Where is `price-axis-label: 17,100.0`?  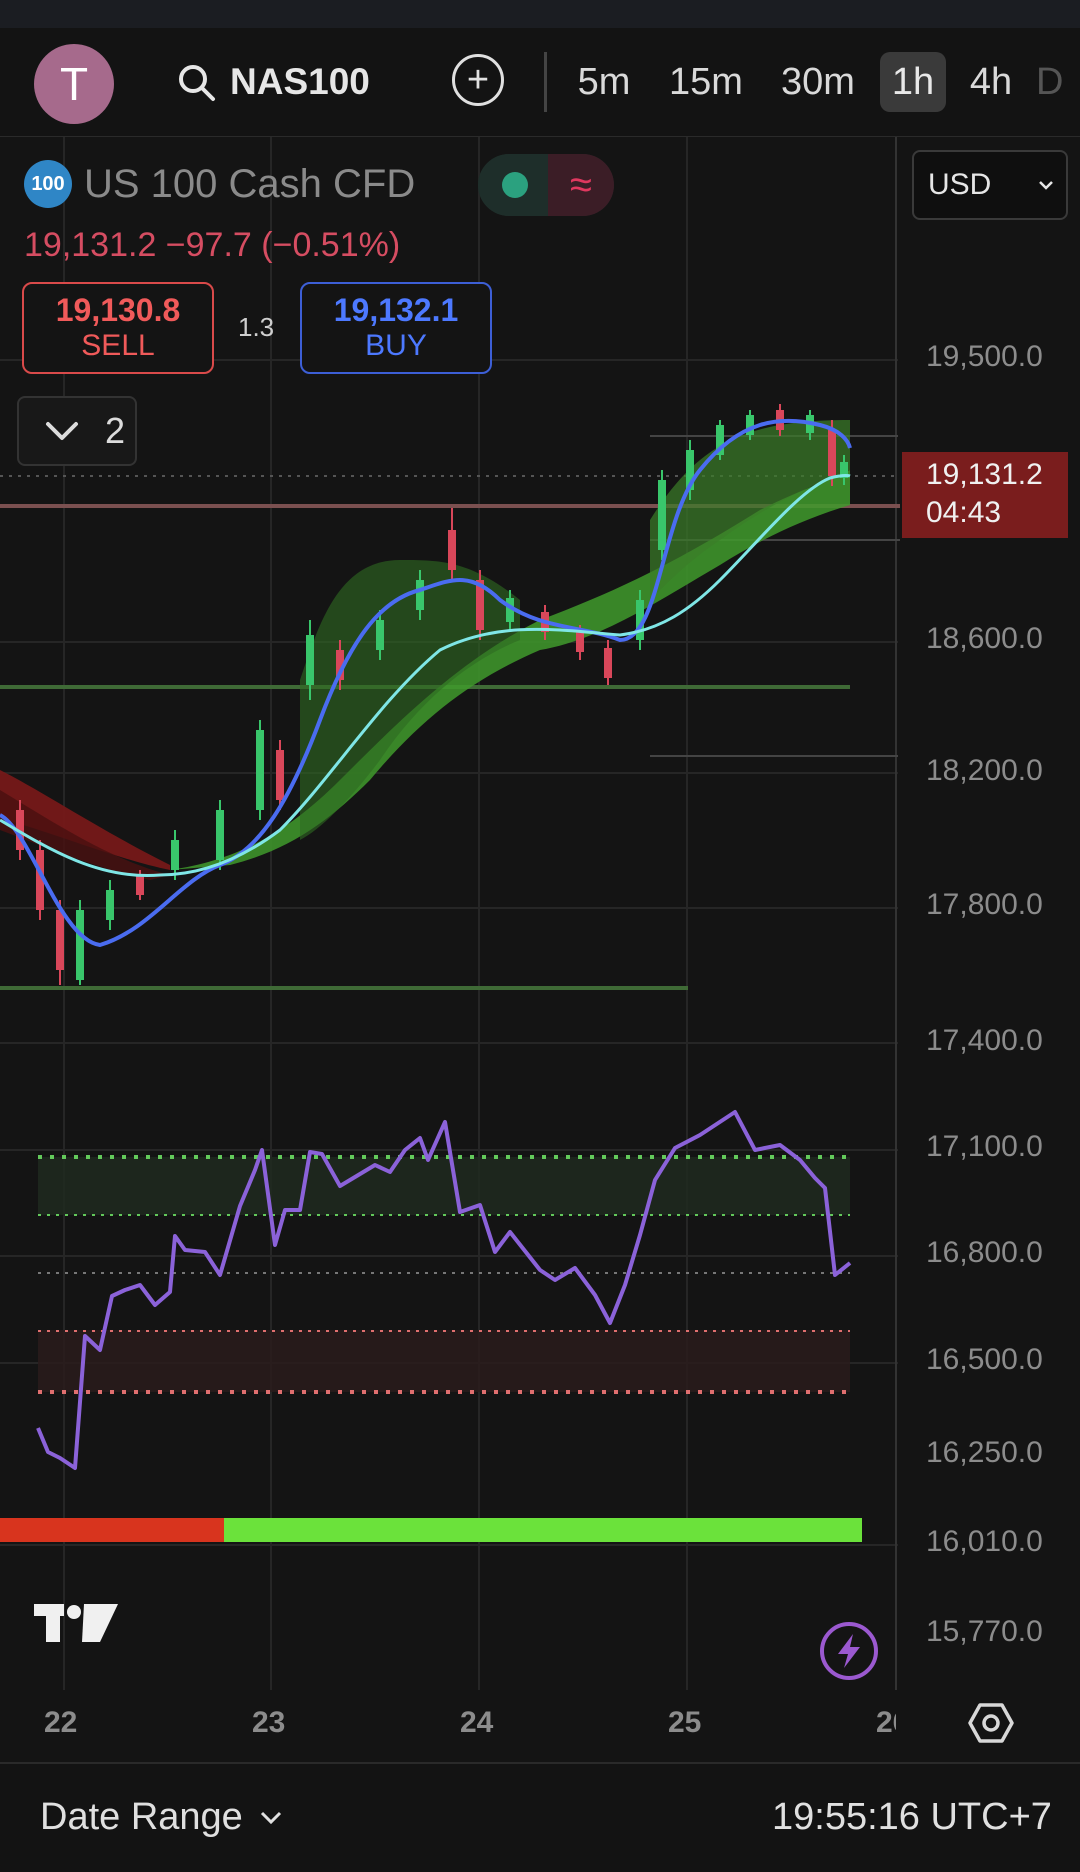
price-axis-label: 17,100.0 is located at coordinates (984, 1146).